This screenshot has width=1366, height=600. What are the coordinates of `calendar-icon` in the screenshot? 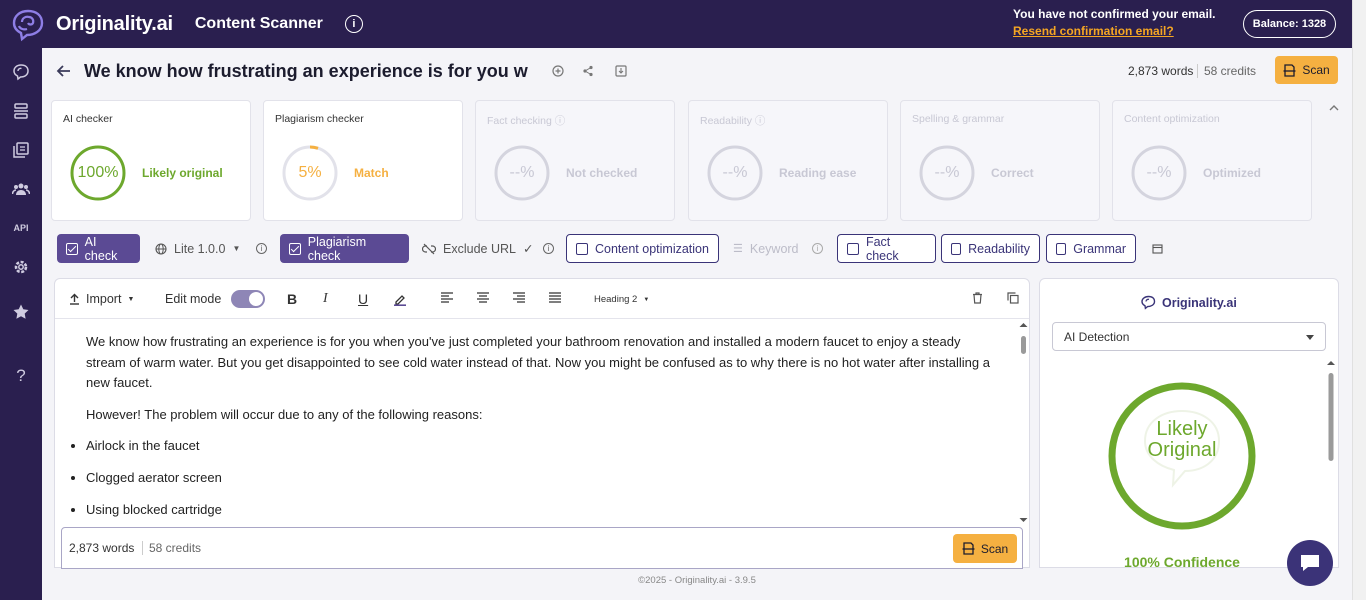 It's located at (1157, 248).